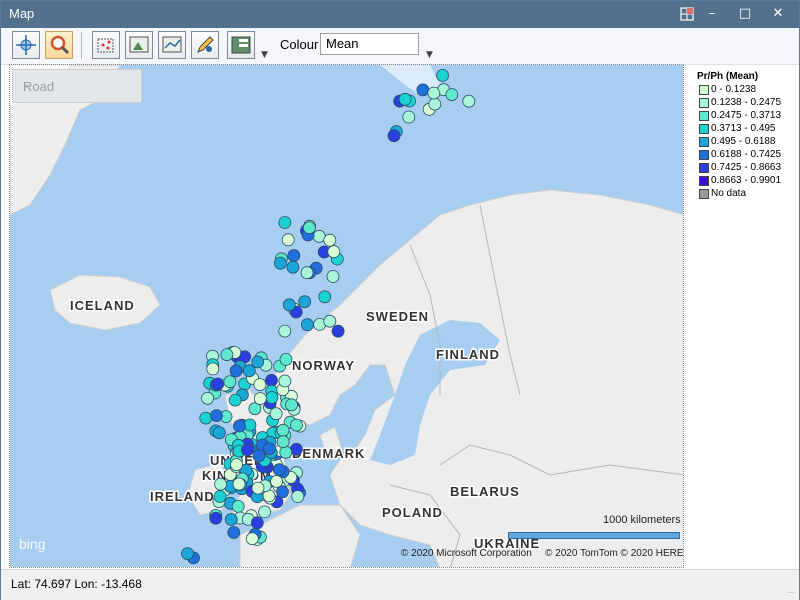 The height and width of the screenshot is (600, 800). Describe the element at coordinates (106, 45) in the screenshot. I see `select-points-button` at that location.